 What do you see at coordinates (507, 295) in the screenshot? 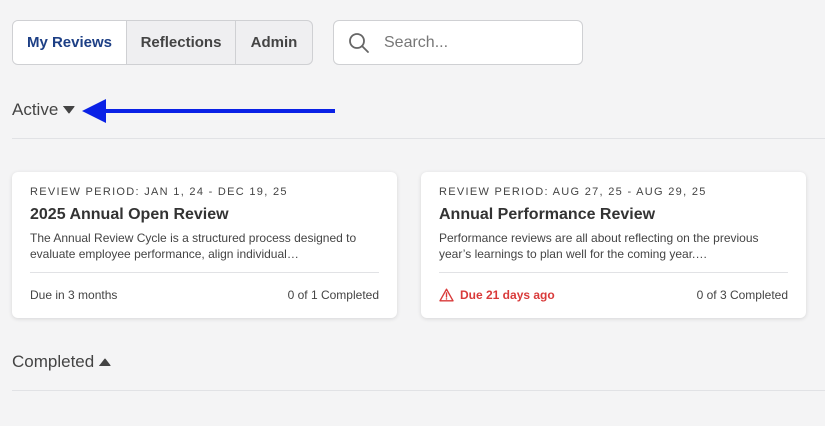
I see `due-text: Due 21 days ago` at bounding box center [507, 295].